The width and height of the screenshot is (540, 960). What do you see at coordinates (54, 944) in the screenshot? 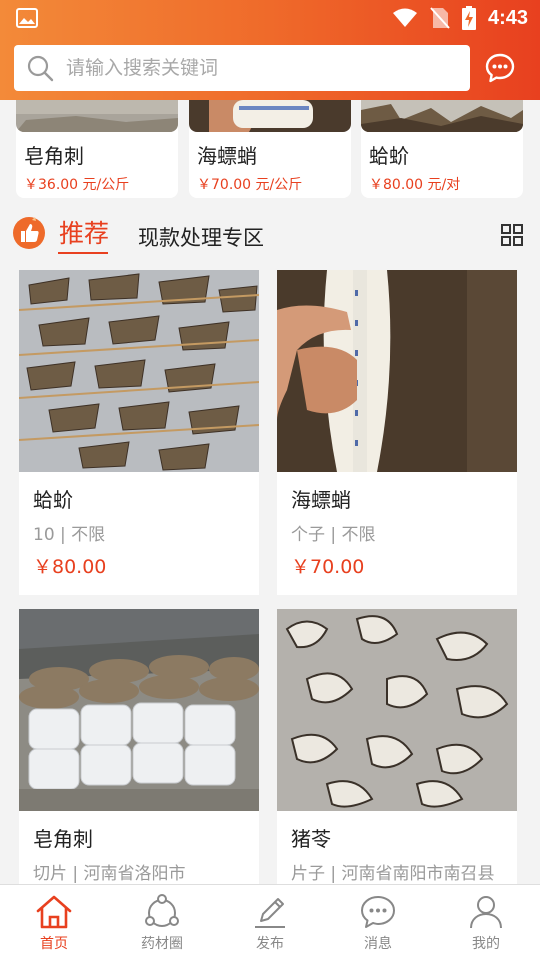
I see `nav-label-home: 首页` at bounding box center [54, 944].